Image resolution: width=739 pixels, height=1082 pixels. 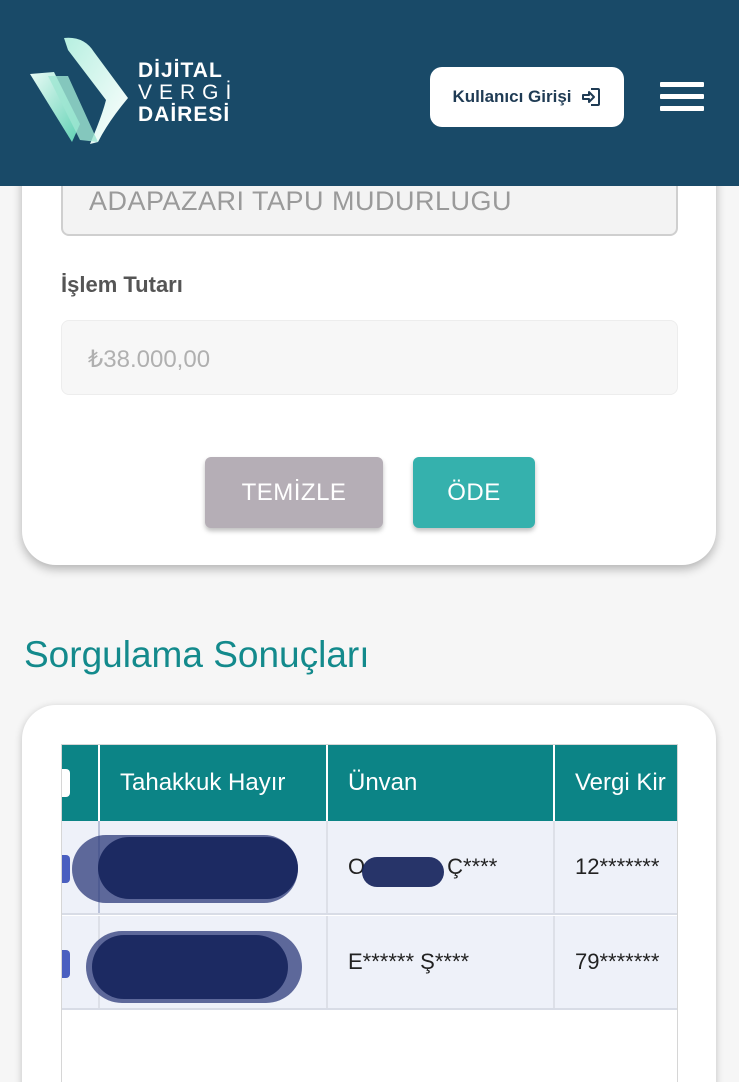 What do you see at coordinates (294, 492) in the screenshot?
I see `clear-button: TEMİZLE` at bounding box center [294, 492].